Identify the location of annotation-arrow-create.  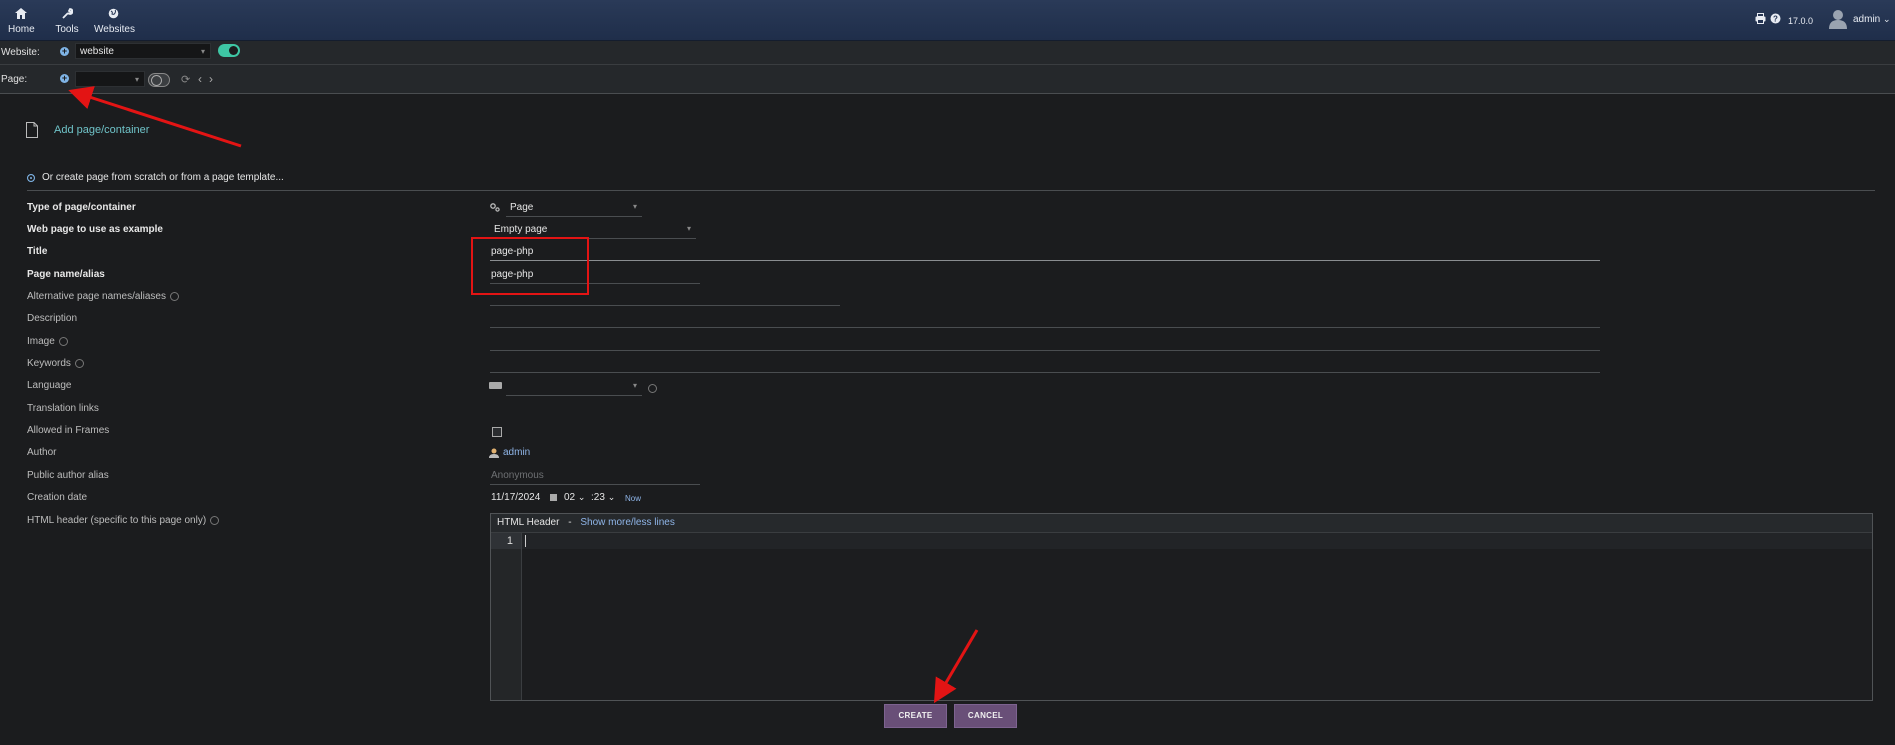
(956, 666).